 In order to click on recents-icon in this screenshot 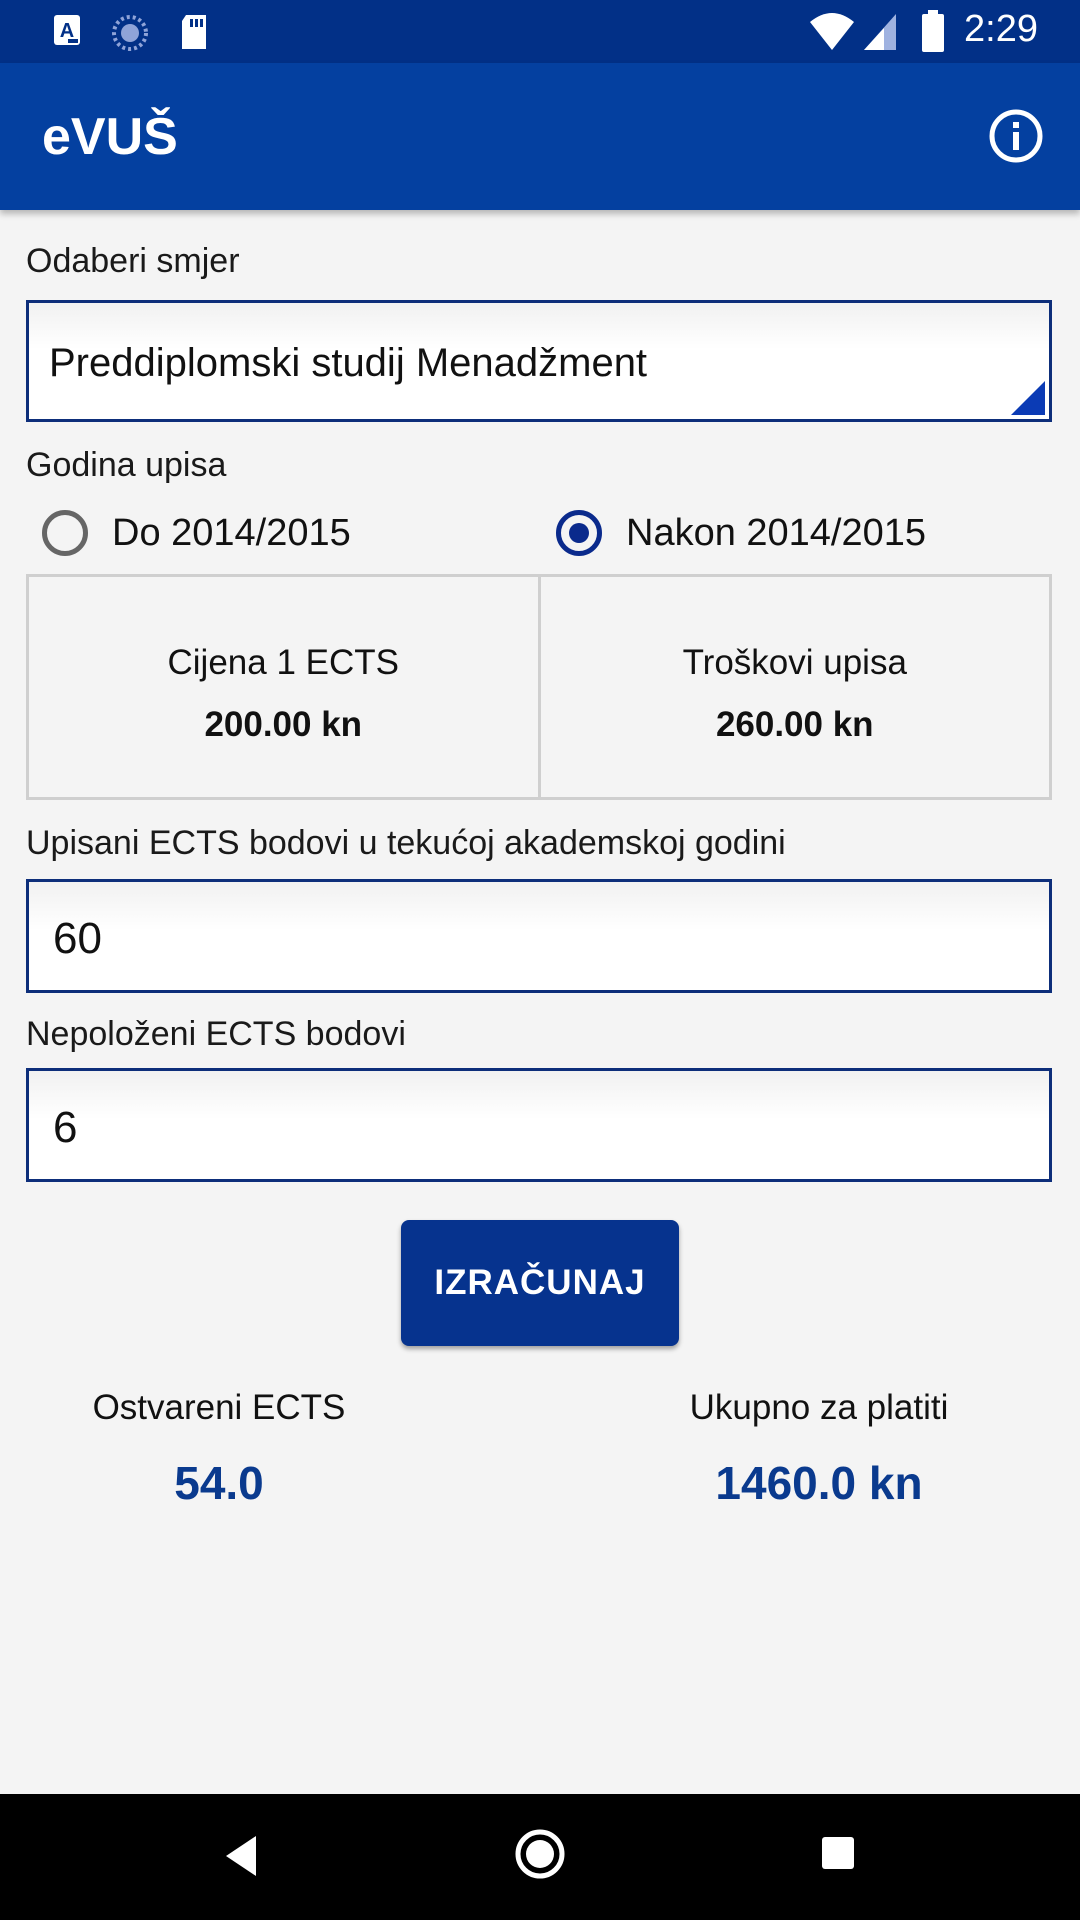, I will do `click(838, 1853)`.